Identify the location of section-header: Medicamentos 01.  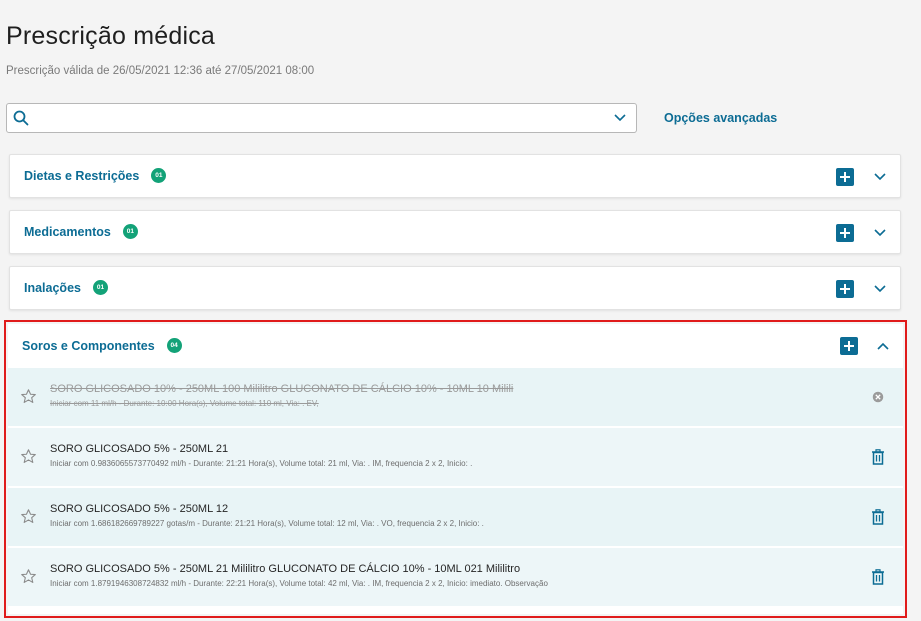
(455, 233).